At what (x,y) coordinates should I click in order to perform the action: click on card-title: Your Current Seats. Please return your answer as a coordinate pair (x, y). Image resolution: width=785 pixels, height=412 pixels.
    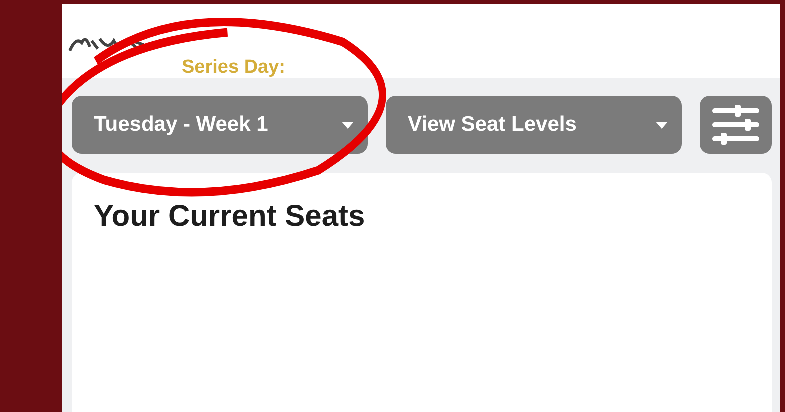
    Looking at the image, I should click on (230, 217).